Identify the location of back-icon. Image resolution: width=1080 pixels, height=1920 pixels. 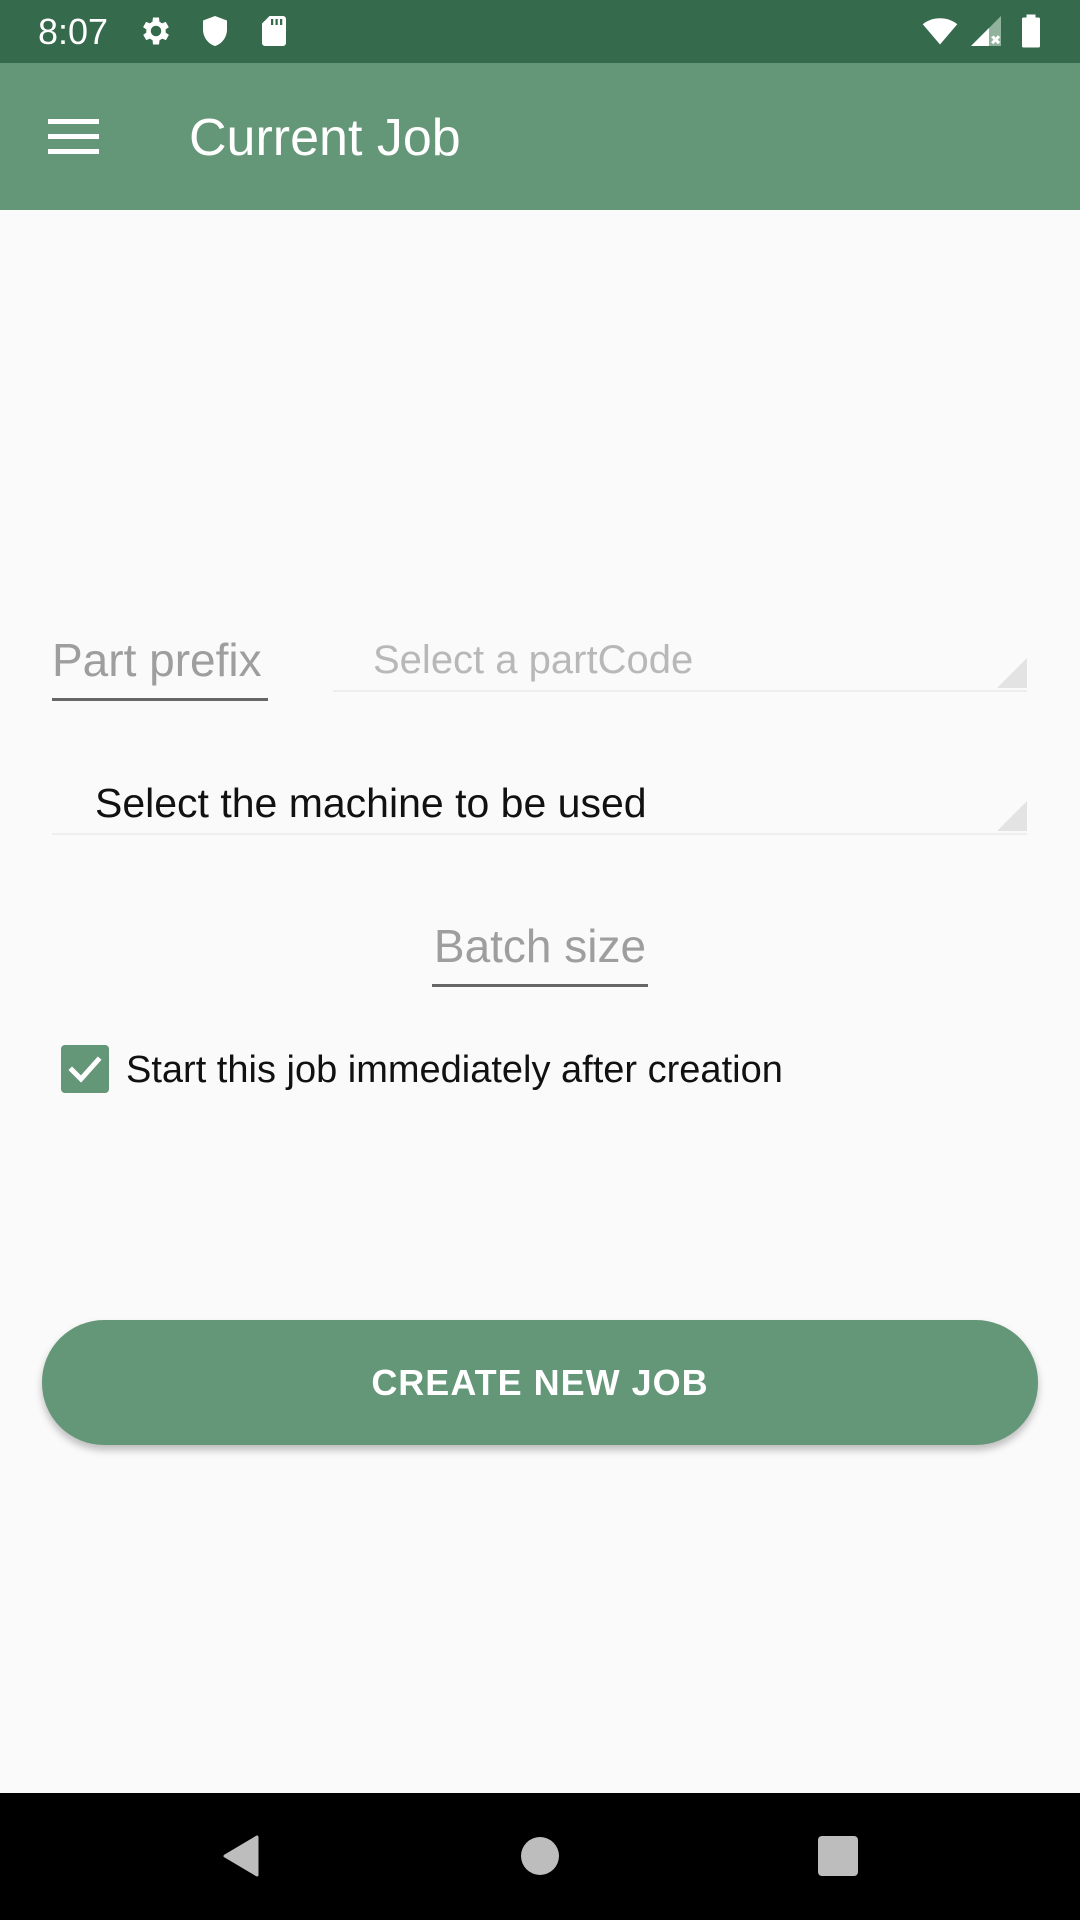
(240, 1856).